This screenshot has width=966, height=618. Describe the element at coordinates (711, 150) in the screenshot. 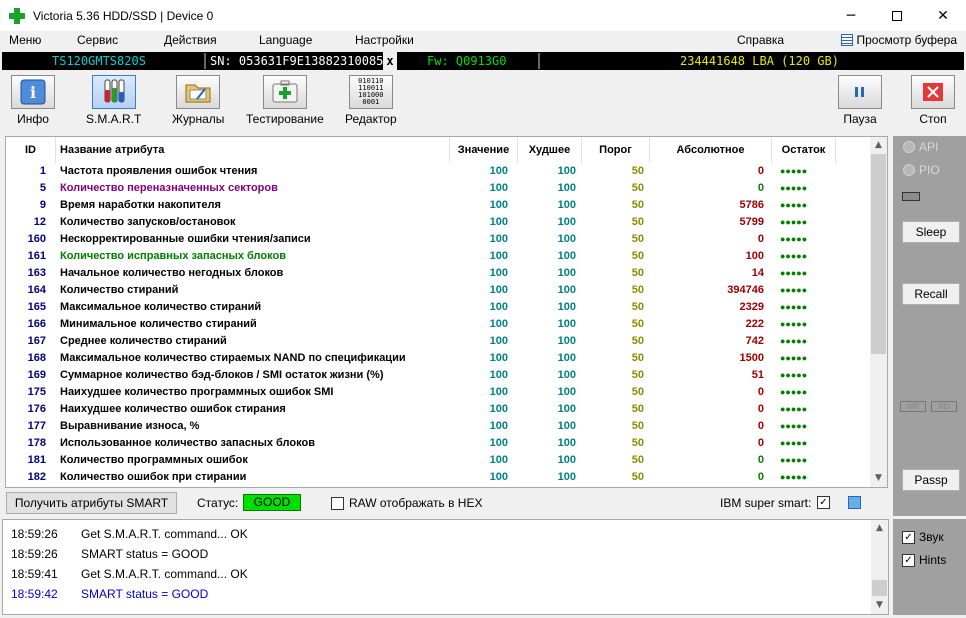

I see `col-raw: Абсолютное` at that location.